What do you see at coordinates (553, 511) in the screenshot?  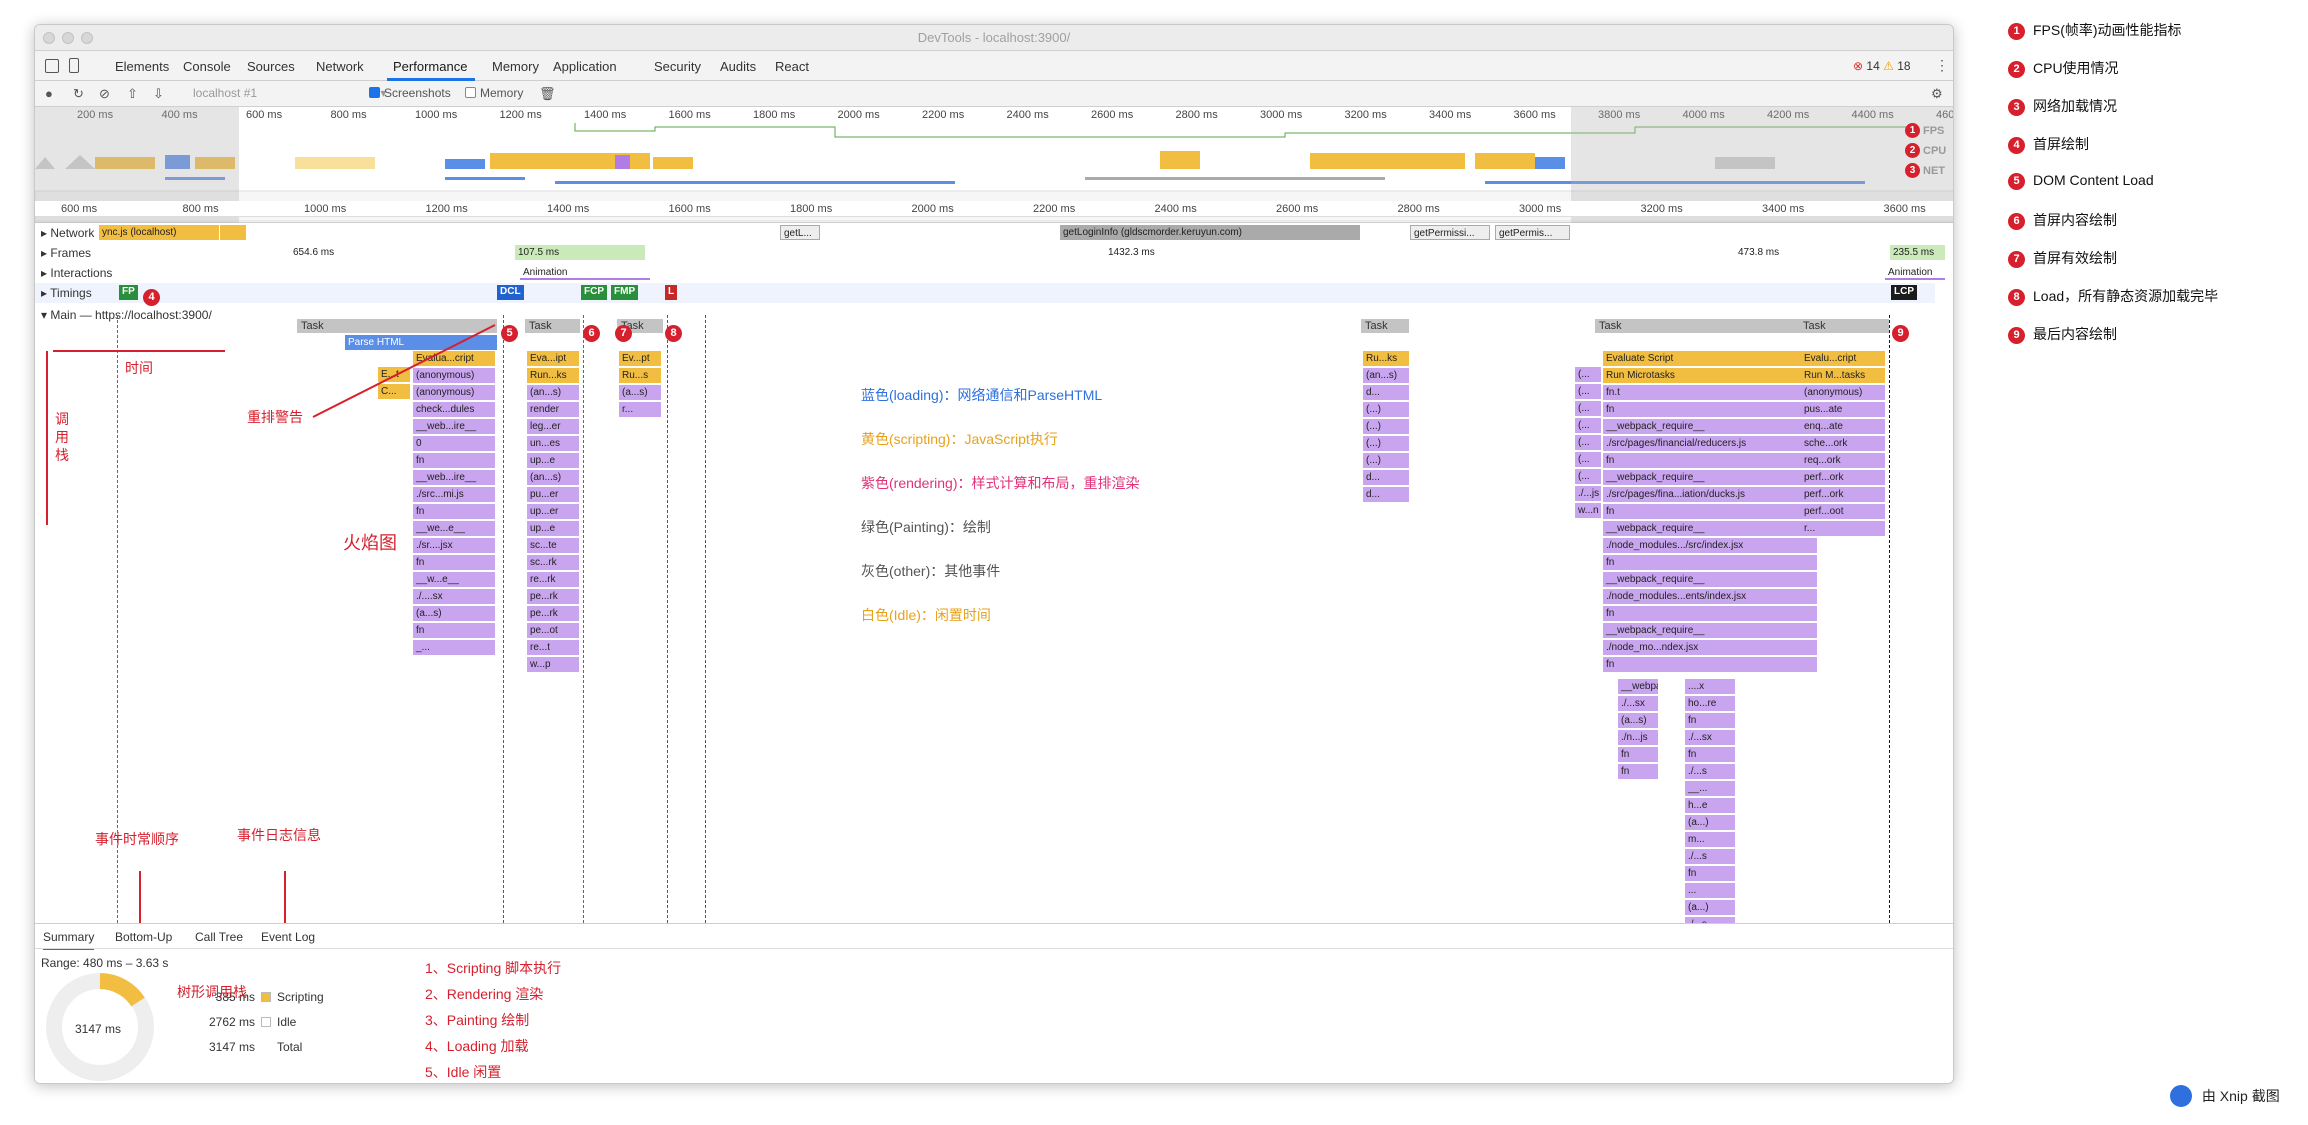 I see `flame-frame: up...er` at bounding box center [553, 511].